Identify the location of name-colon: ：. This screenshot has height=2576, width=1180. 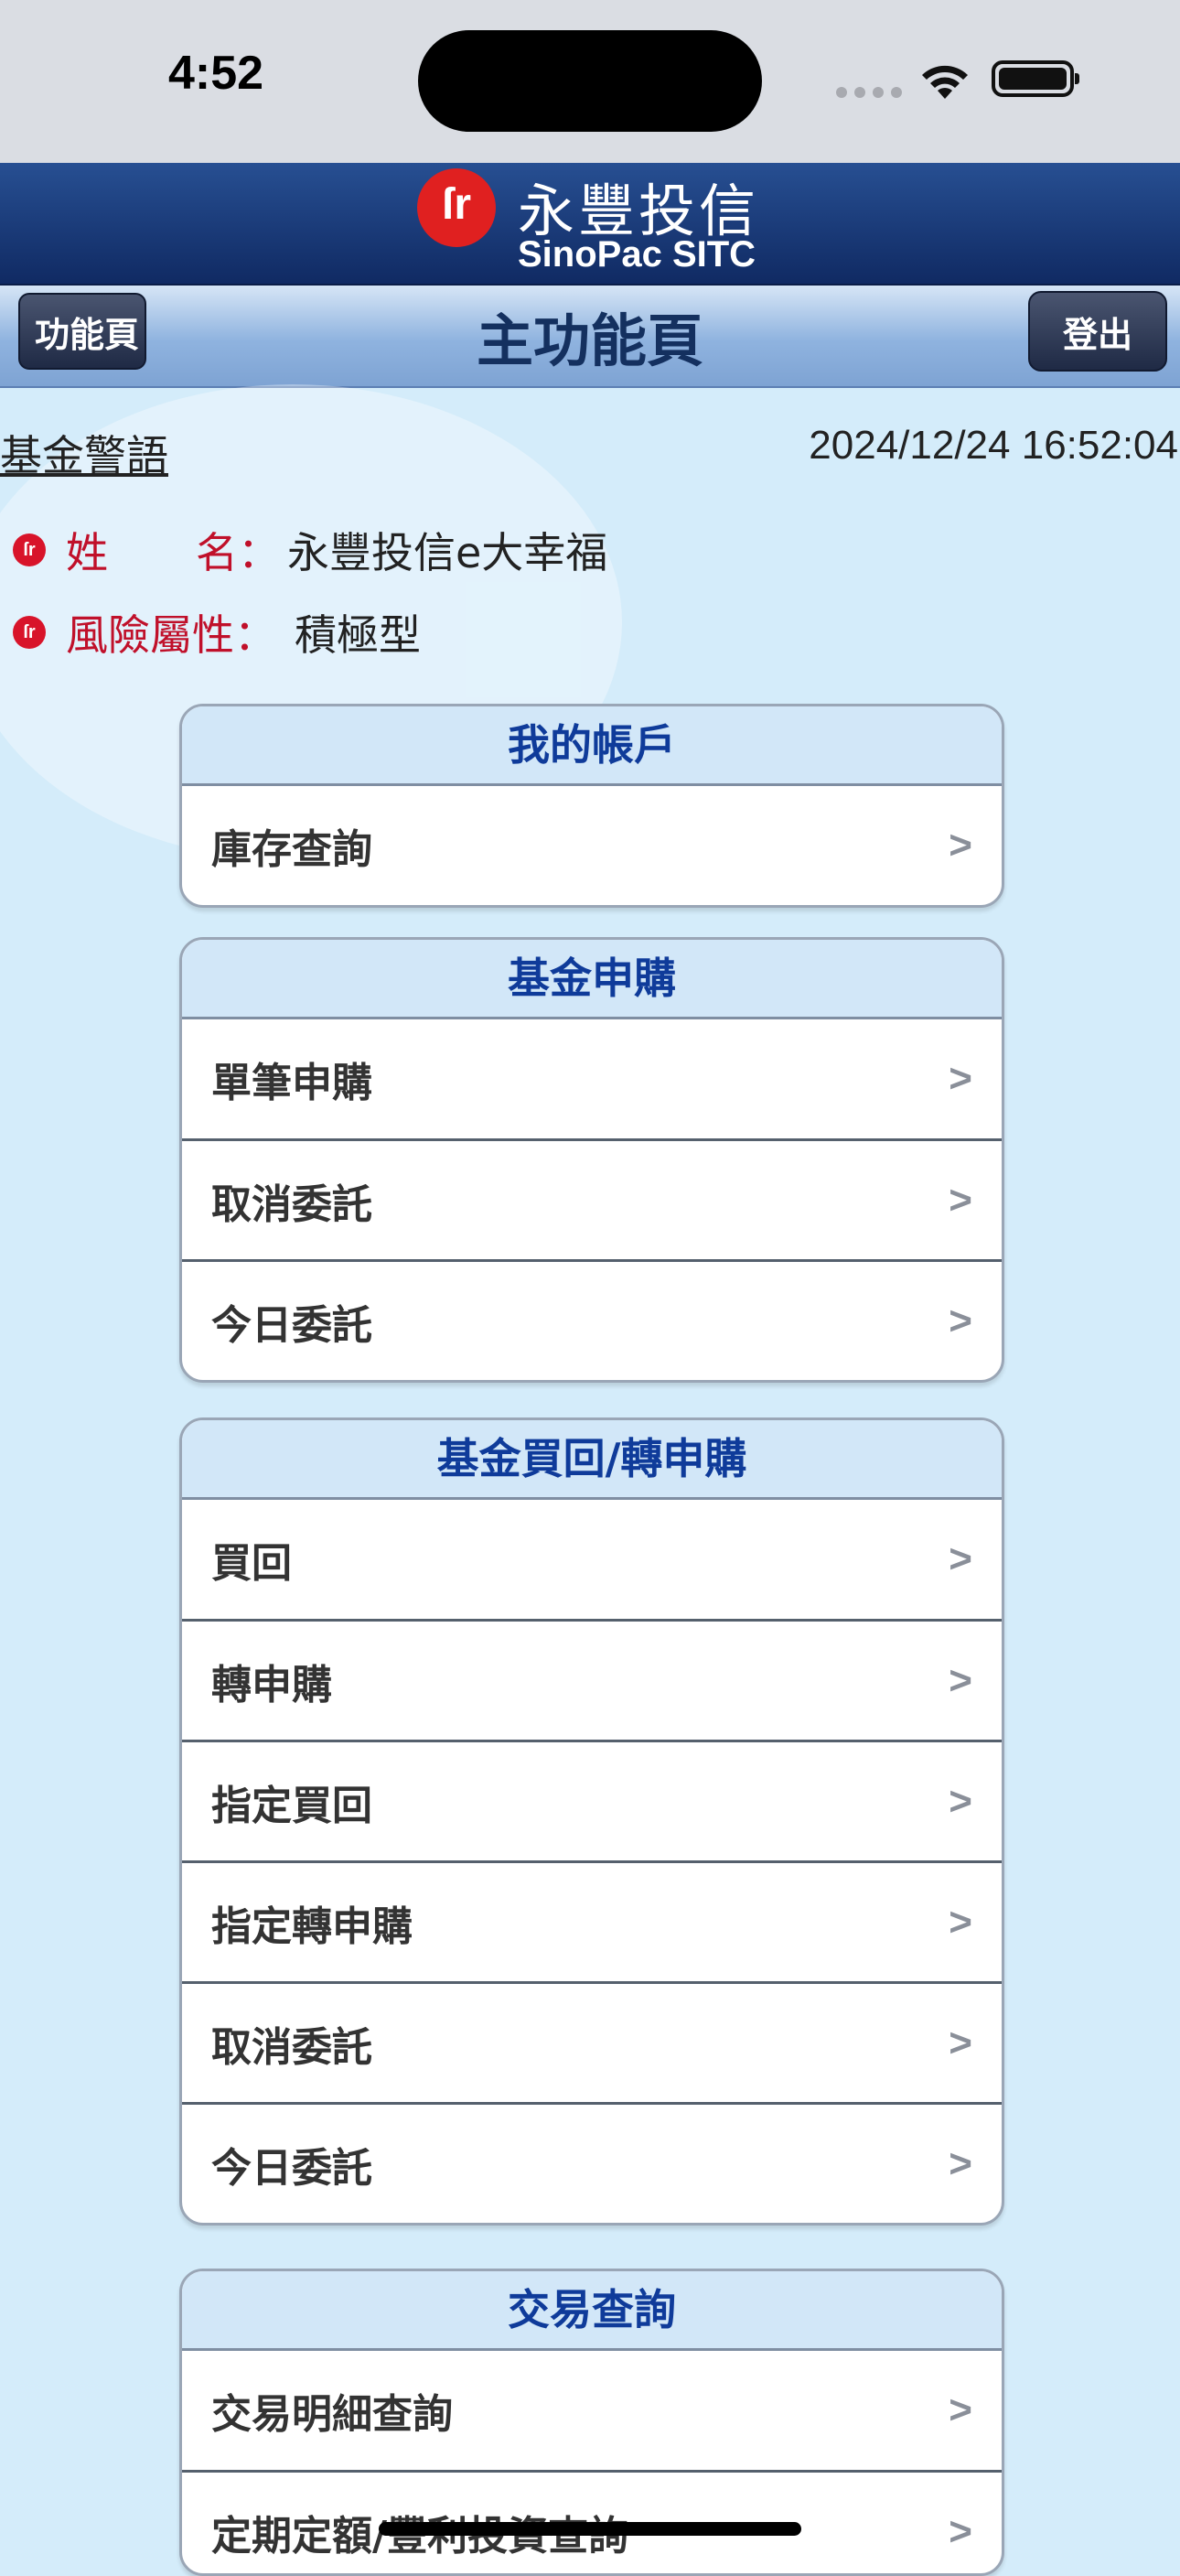
(259, 552).